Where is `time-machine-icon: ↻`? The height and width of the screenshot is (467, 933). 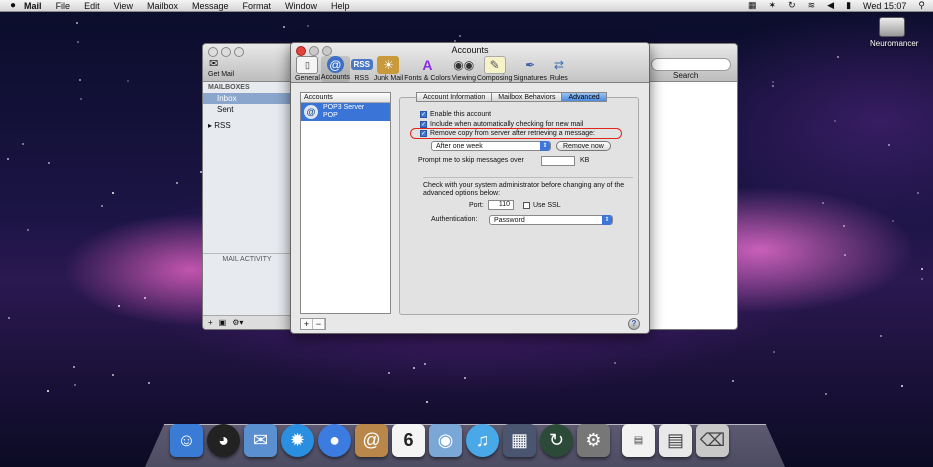 time-machine-icon: ↻ is located at coordinates (792, 5).